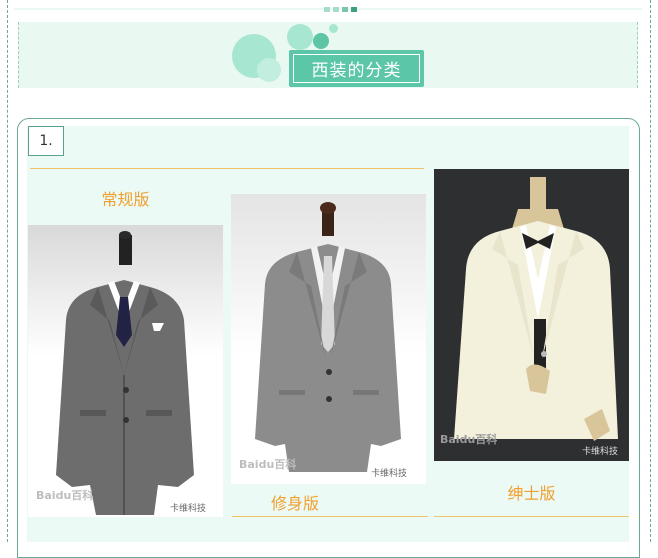  What do you see at coordinates (7, 271) in the screenshot?
I see `page-dash-left` at bounding box center [7, 271].